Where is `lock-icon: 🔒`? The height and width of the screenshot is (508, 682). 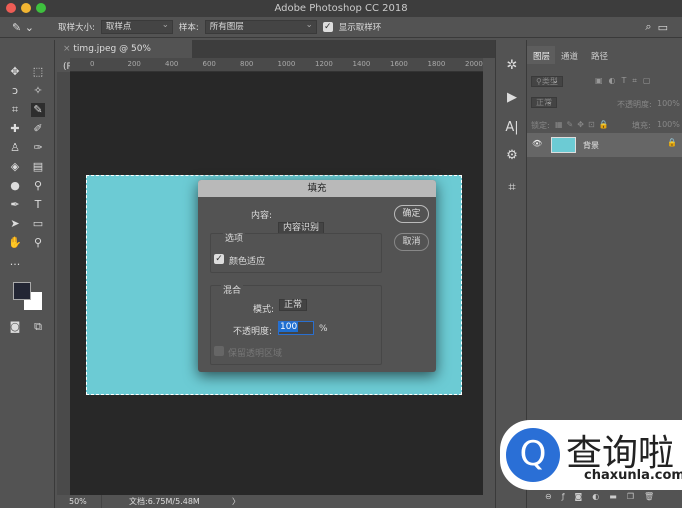
lock-icon: 🔒 is located at coordinates (672, 142).